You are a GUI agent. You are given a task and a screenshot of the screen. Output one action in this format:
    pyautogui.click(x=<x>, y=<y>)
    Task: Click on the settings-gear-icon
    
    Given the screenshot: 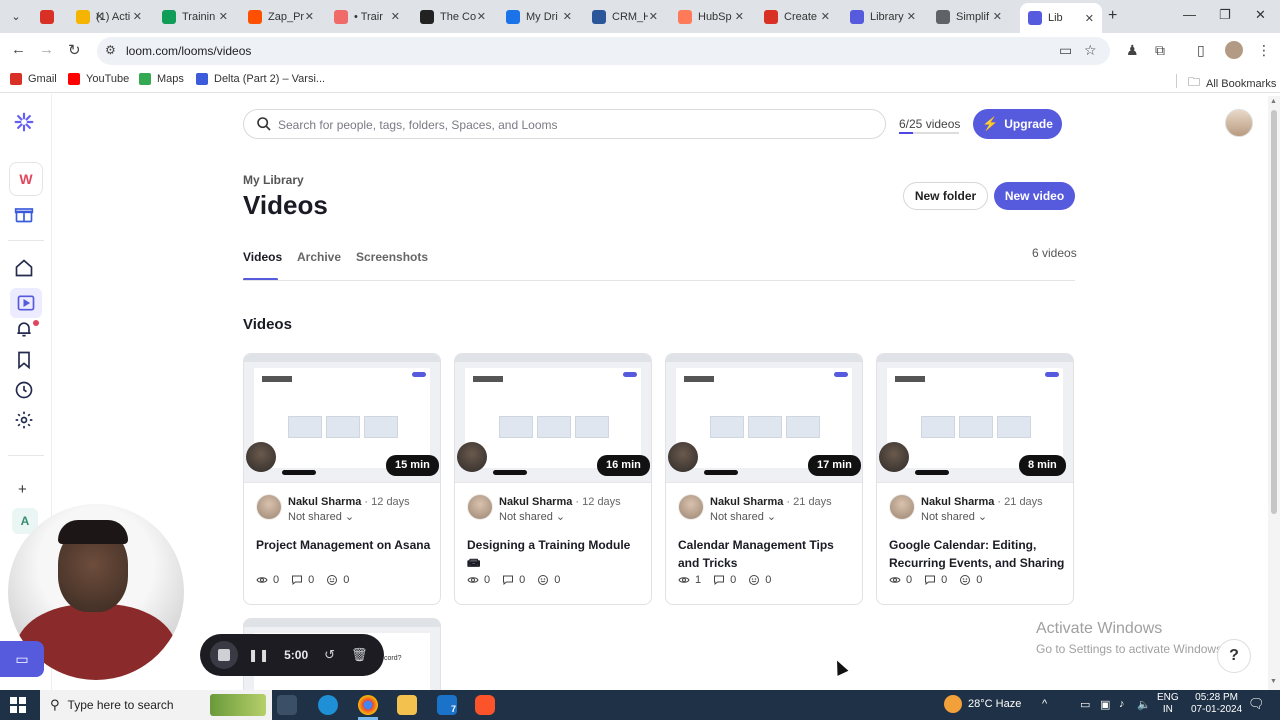 What is the action you would take?
    pyautogui.click(x=26, y=422)
    